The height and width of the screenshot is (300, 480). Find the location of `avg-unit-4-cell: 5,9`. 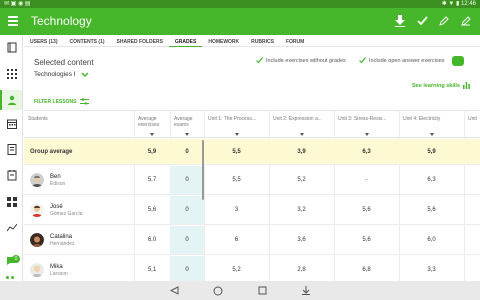

avg-unit-4-cell: 5,9 is located at coordinates (431, 151).